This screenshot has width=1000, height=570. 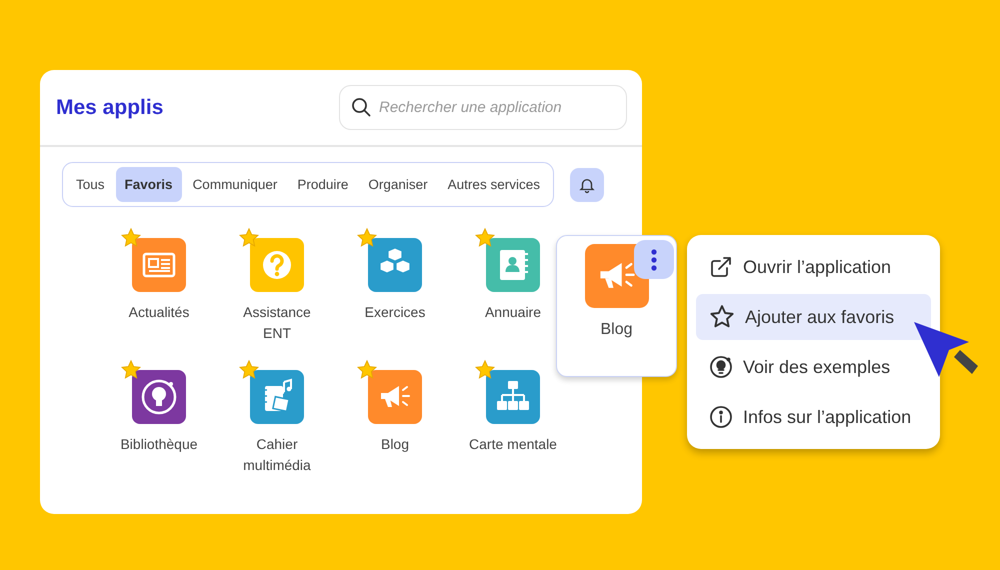 I want to click on filter-tab: Tous, so click(x=90, y=184).